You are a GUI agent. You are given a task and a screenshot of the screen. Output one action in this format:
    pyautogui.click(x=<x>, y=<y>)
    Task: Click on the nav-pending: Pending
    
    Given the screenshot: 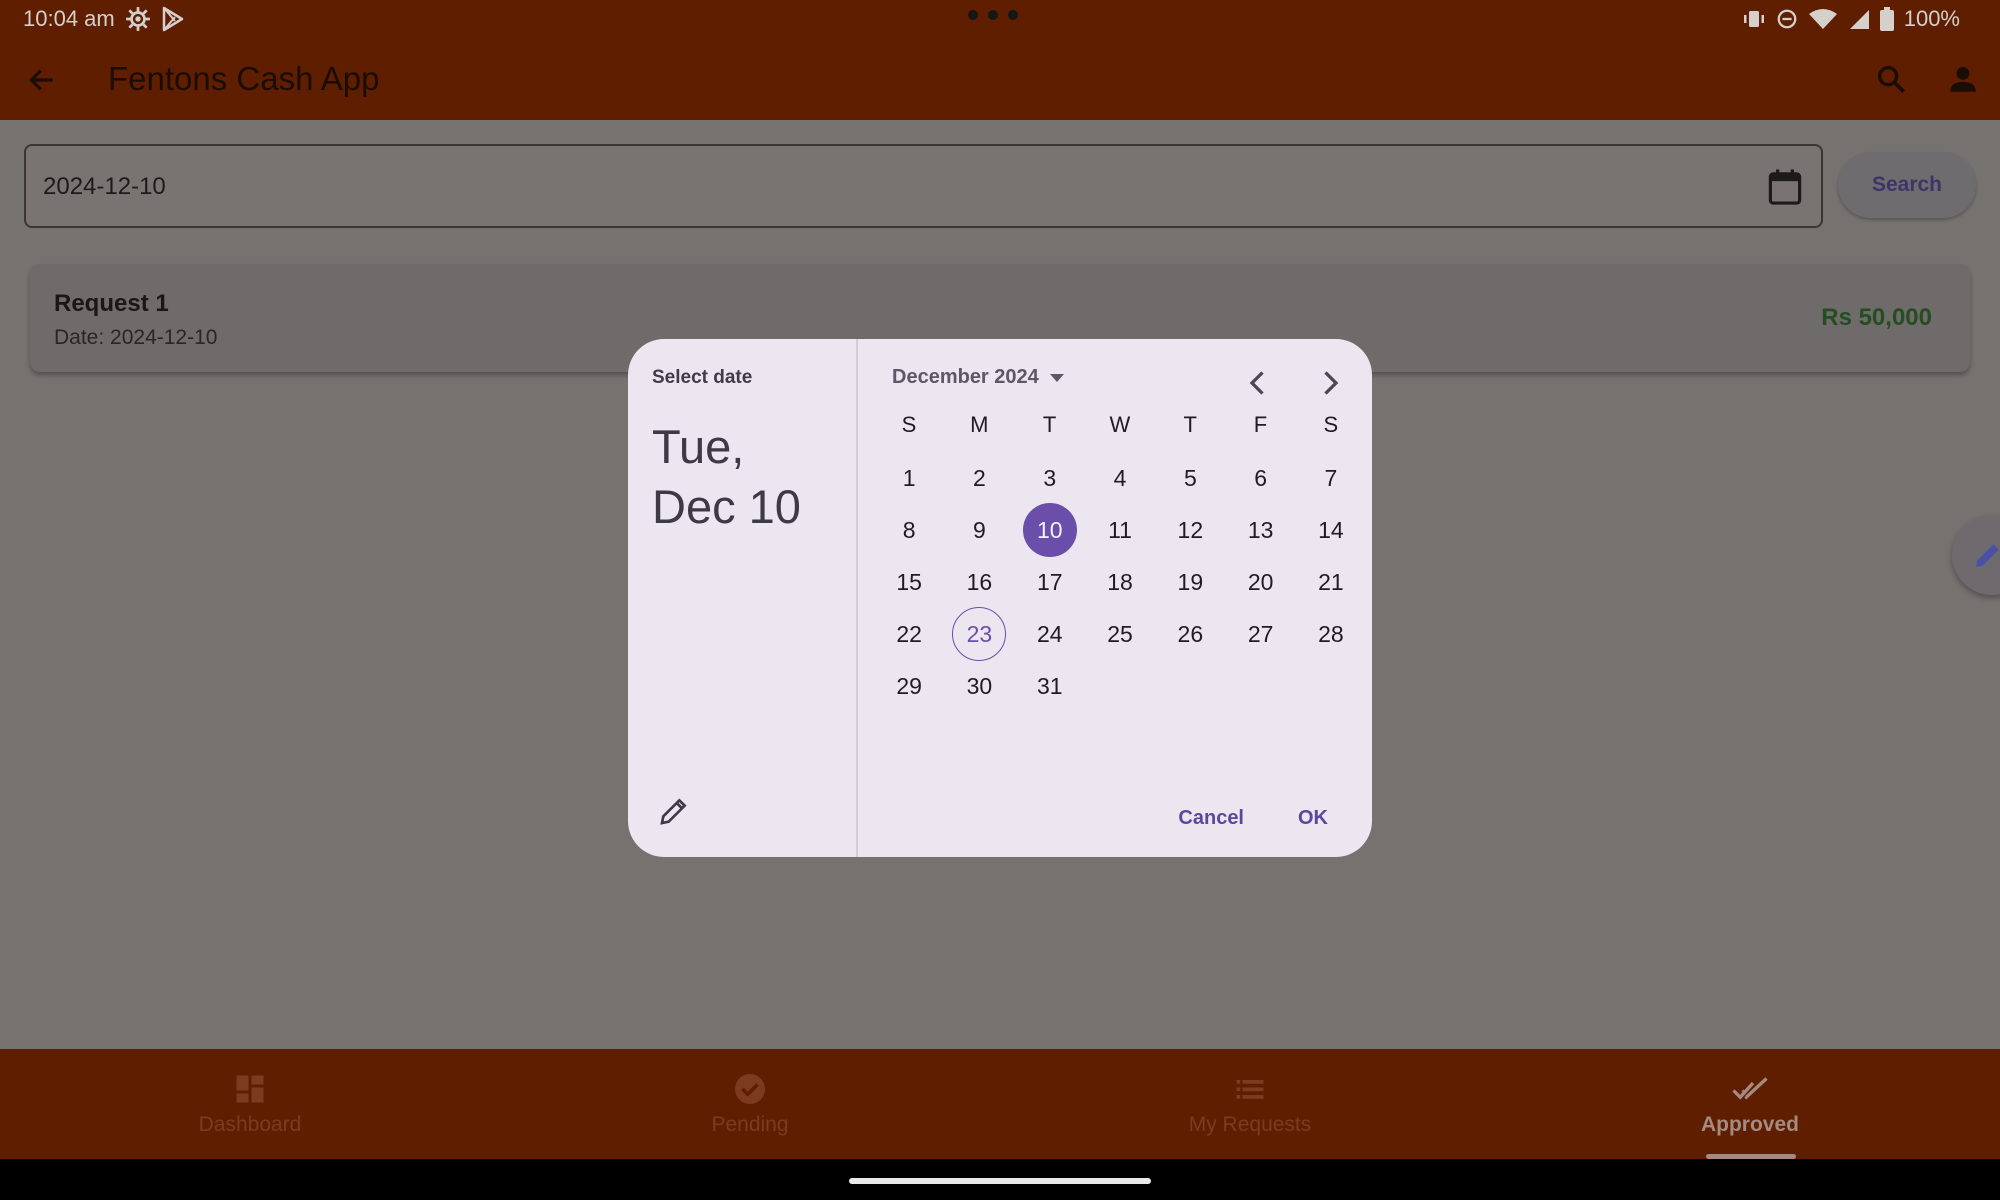 What is the action you would take?
    pyautogui.click(x=750, y=1104)
    